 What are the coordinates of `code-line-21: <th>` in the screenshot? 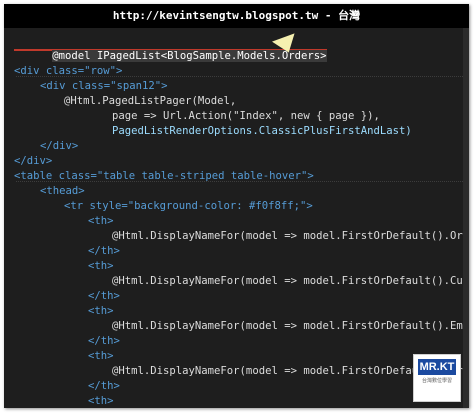 It's located at (101, 356).